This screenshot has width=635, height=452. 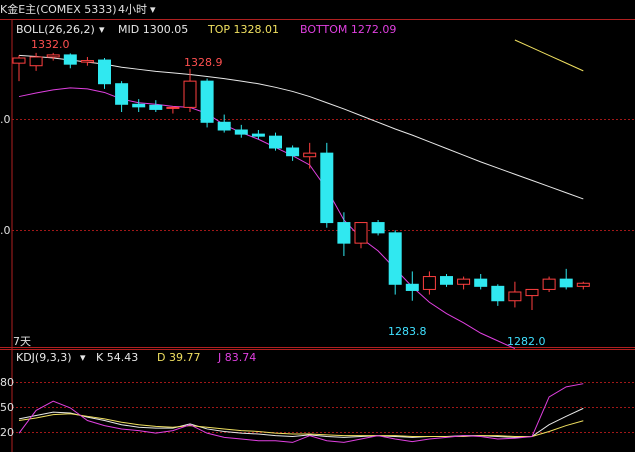 I want to click on kdj-k-line, so click(x=301, y=422).